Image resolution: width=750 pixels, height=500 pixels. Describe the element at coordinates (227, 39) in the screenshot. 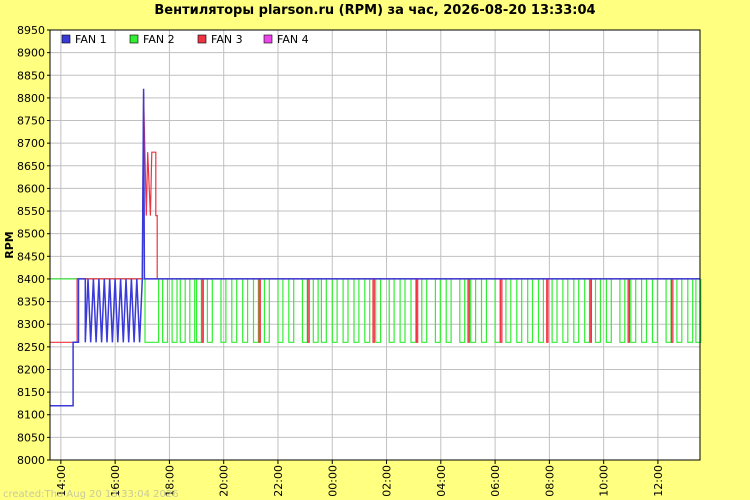

I see `legend-label: FAN 3` at that location.